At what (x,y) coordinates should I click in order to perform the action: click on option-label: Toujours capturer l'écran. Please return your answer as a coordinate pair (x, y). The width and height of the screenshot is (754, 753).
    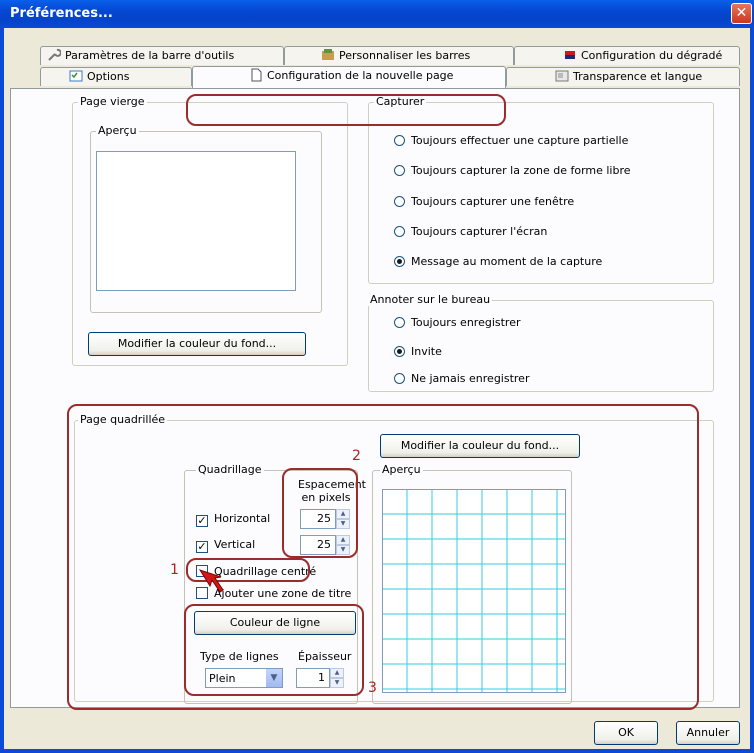
    Looking at the image, I should click on (479, 231).